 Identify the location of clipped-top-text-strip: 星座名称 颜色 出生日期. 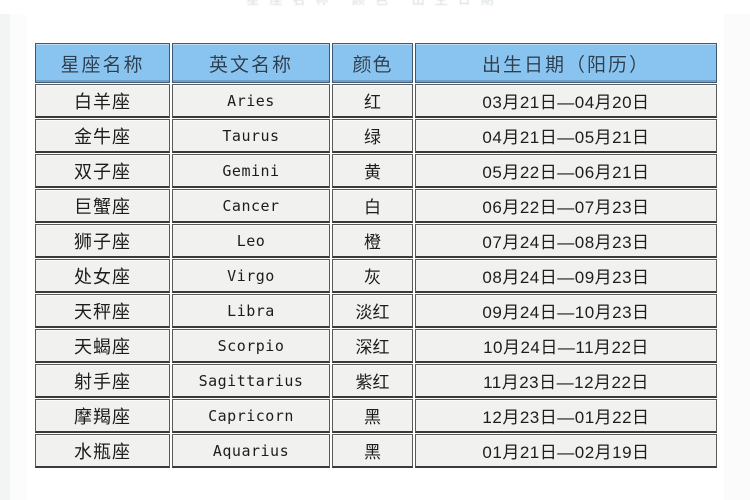
(375, 7).